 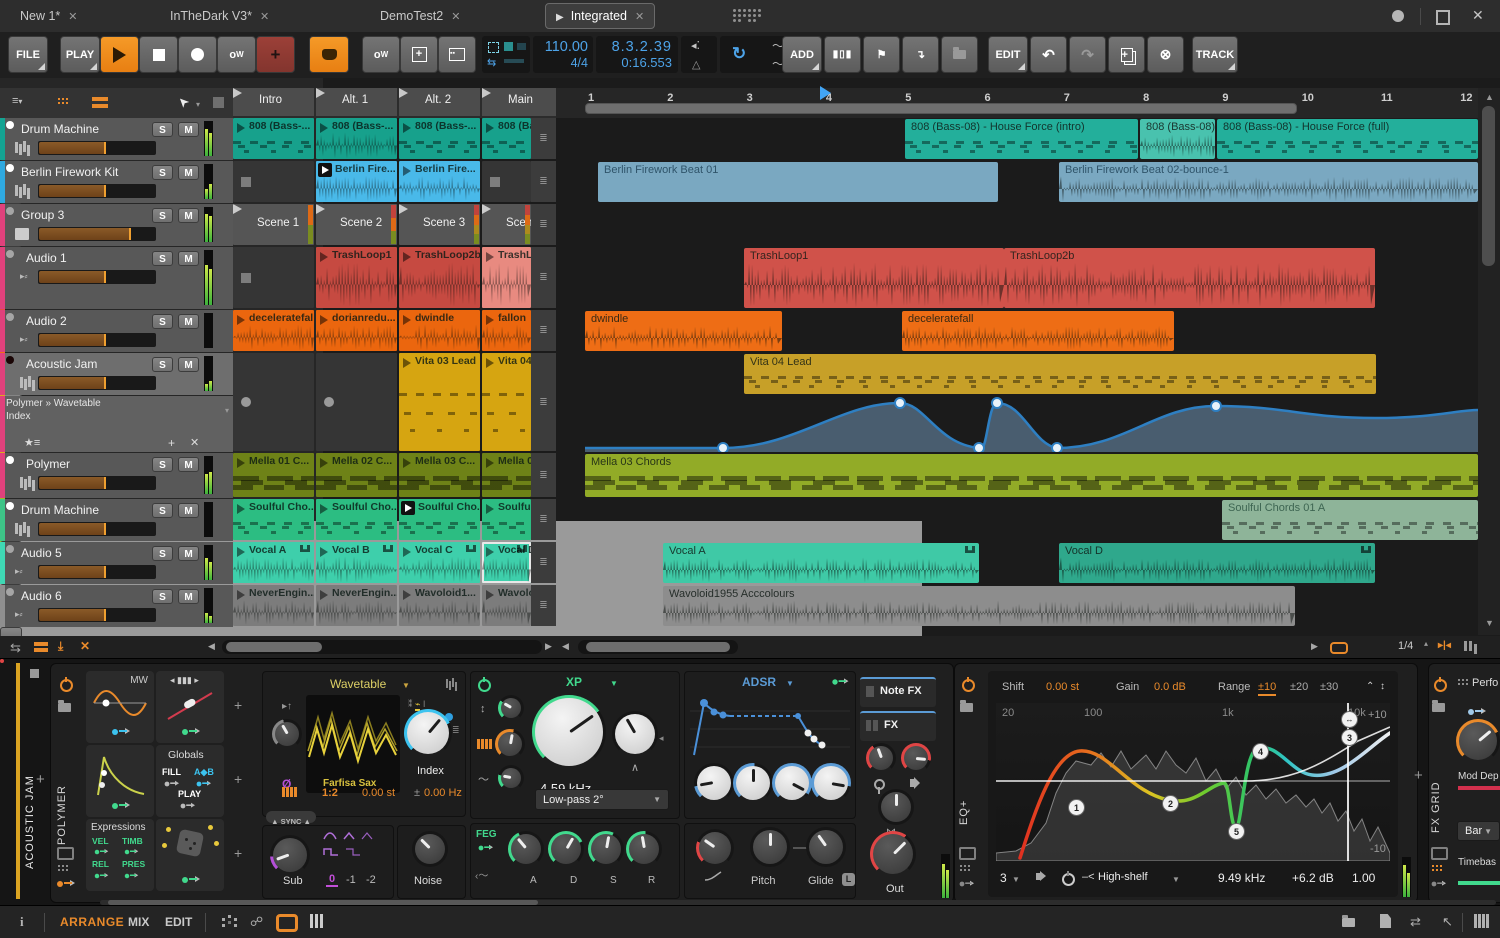 I want to click on track-stop-icon, so click(x=34, y=673).